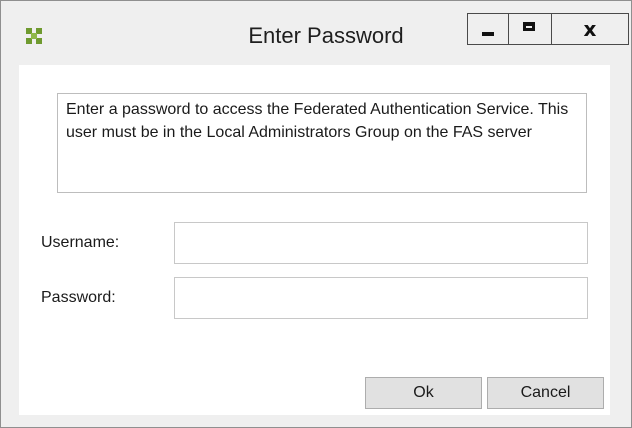 The image size is (632, 428). I want to click on close-icon: x, so click(590, 29).